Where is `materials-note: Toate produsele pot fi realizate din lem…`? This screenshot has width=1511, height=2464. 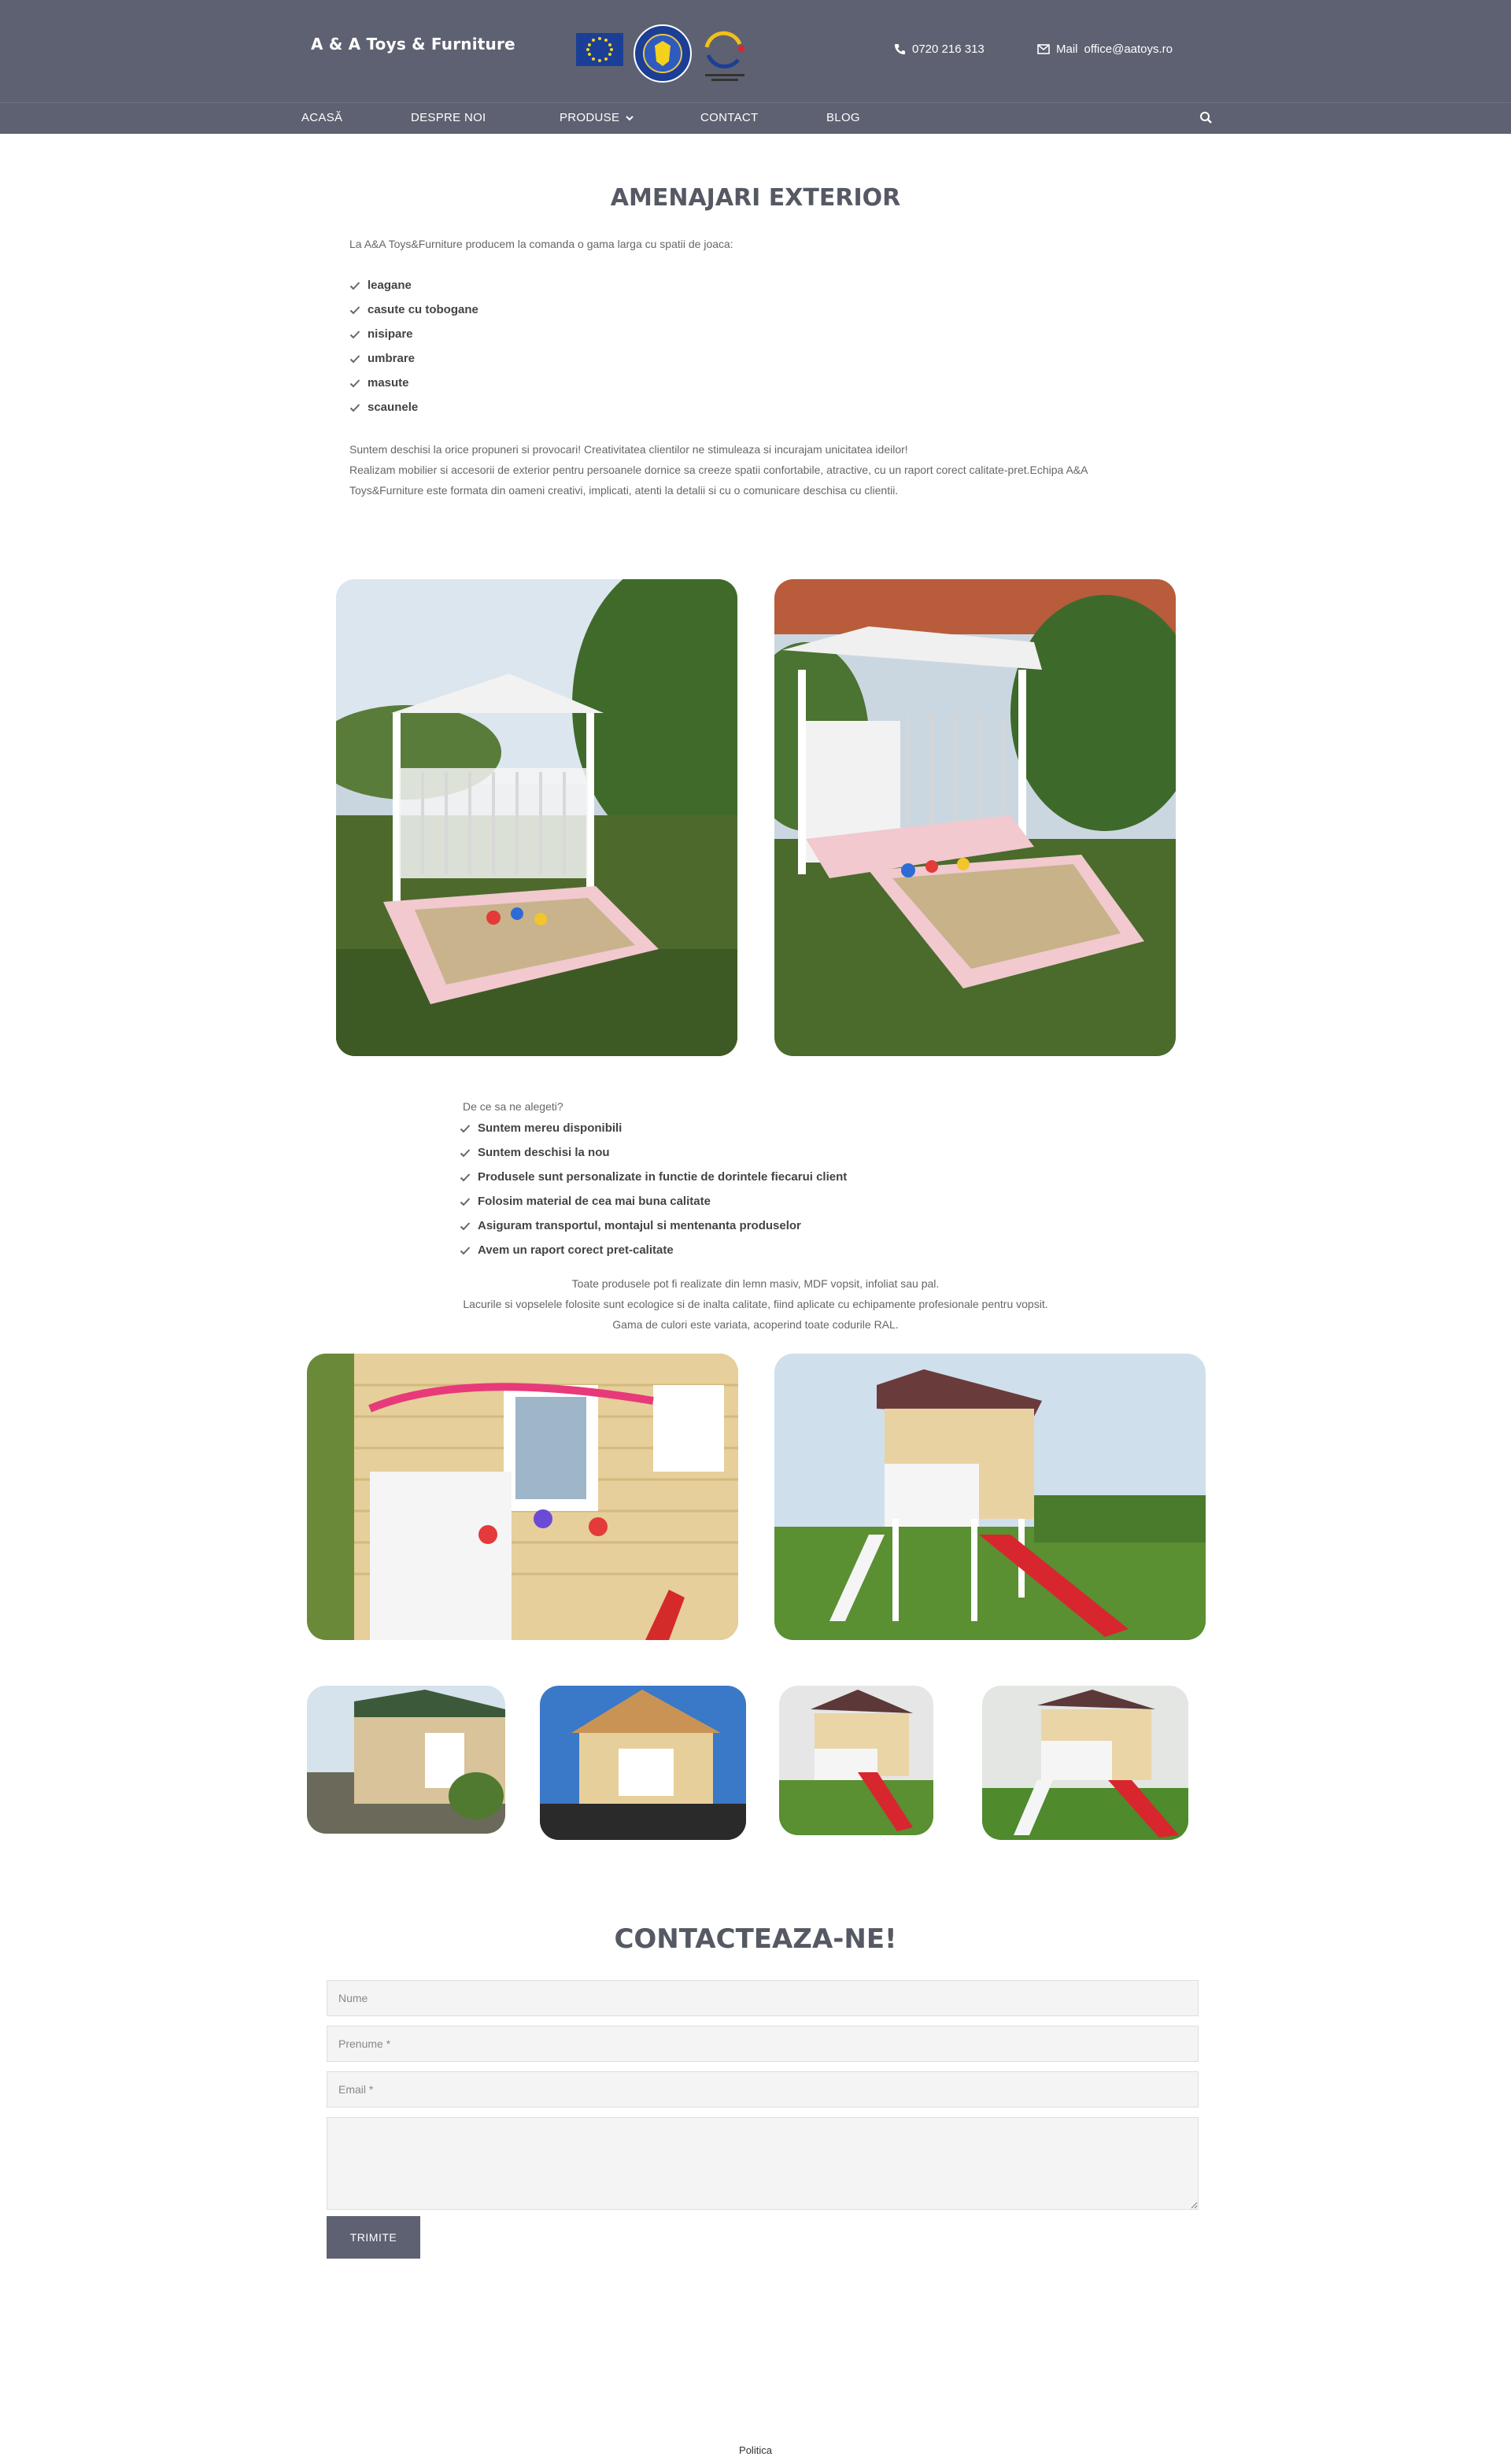
materials-note: Toate produsele pot fi realizate din lem… is located at coordinates (756, 1304).